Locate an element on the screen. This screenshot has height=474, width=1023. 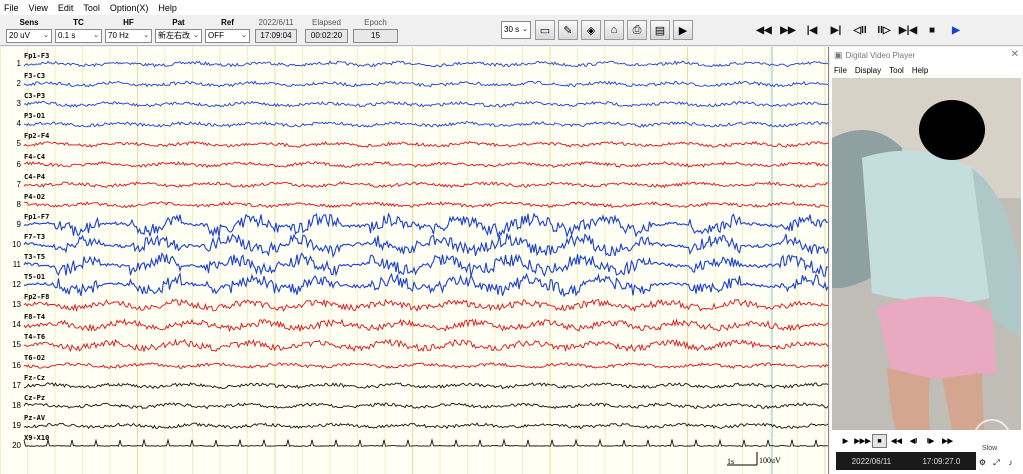
pat-label: Pat is located at coordinates (178, 22).